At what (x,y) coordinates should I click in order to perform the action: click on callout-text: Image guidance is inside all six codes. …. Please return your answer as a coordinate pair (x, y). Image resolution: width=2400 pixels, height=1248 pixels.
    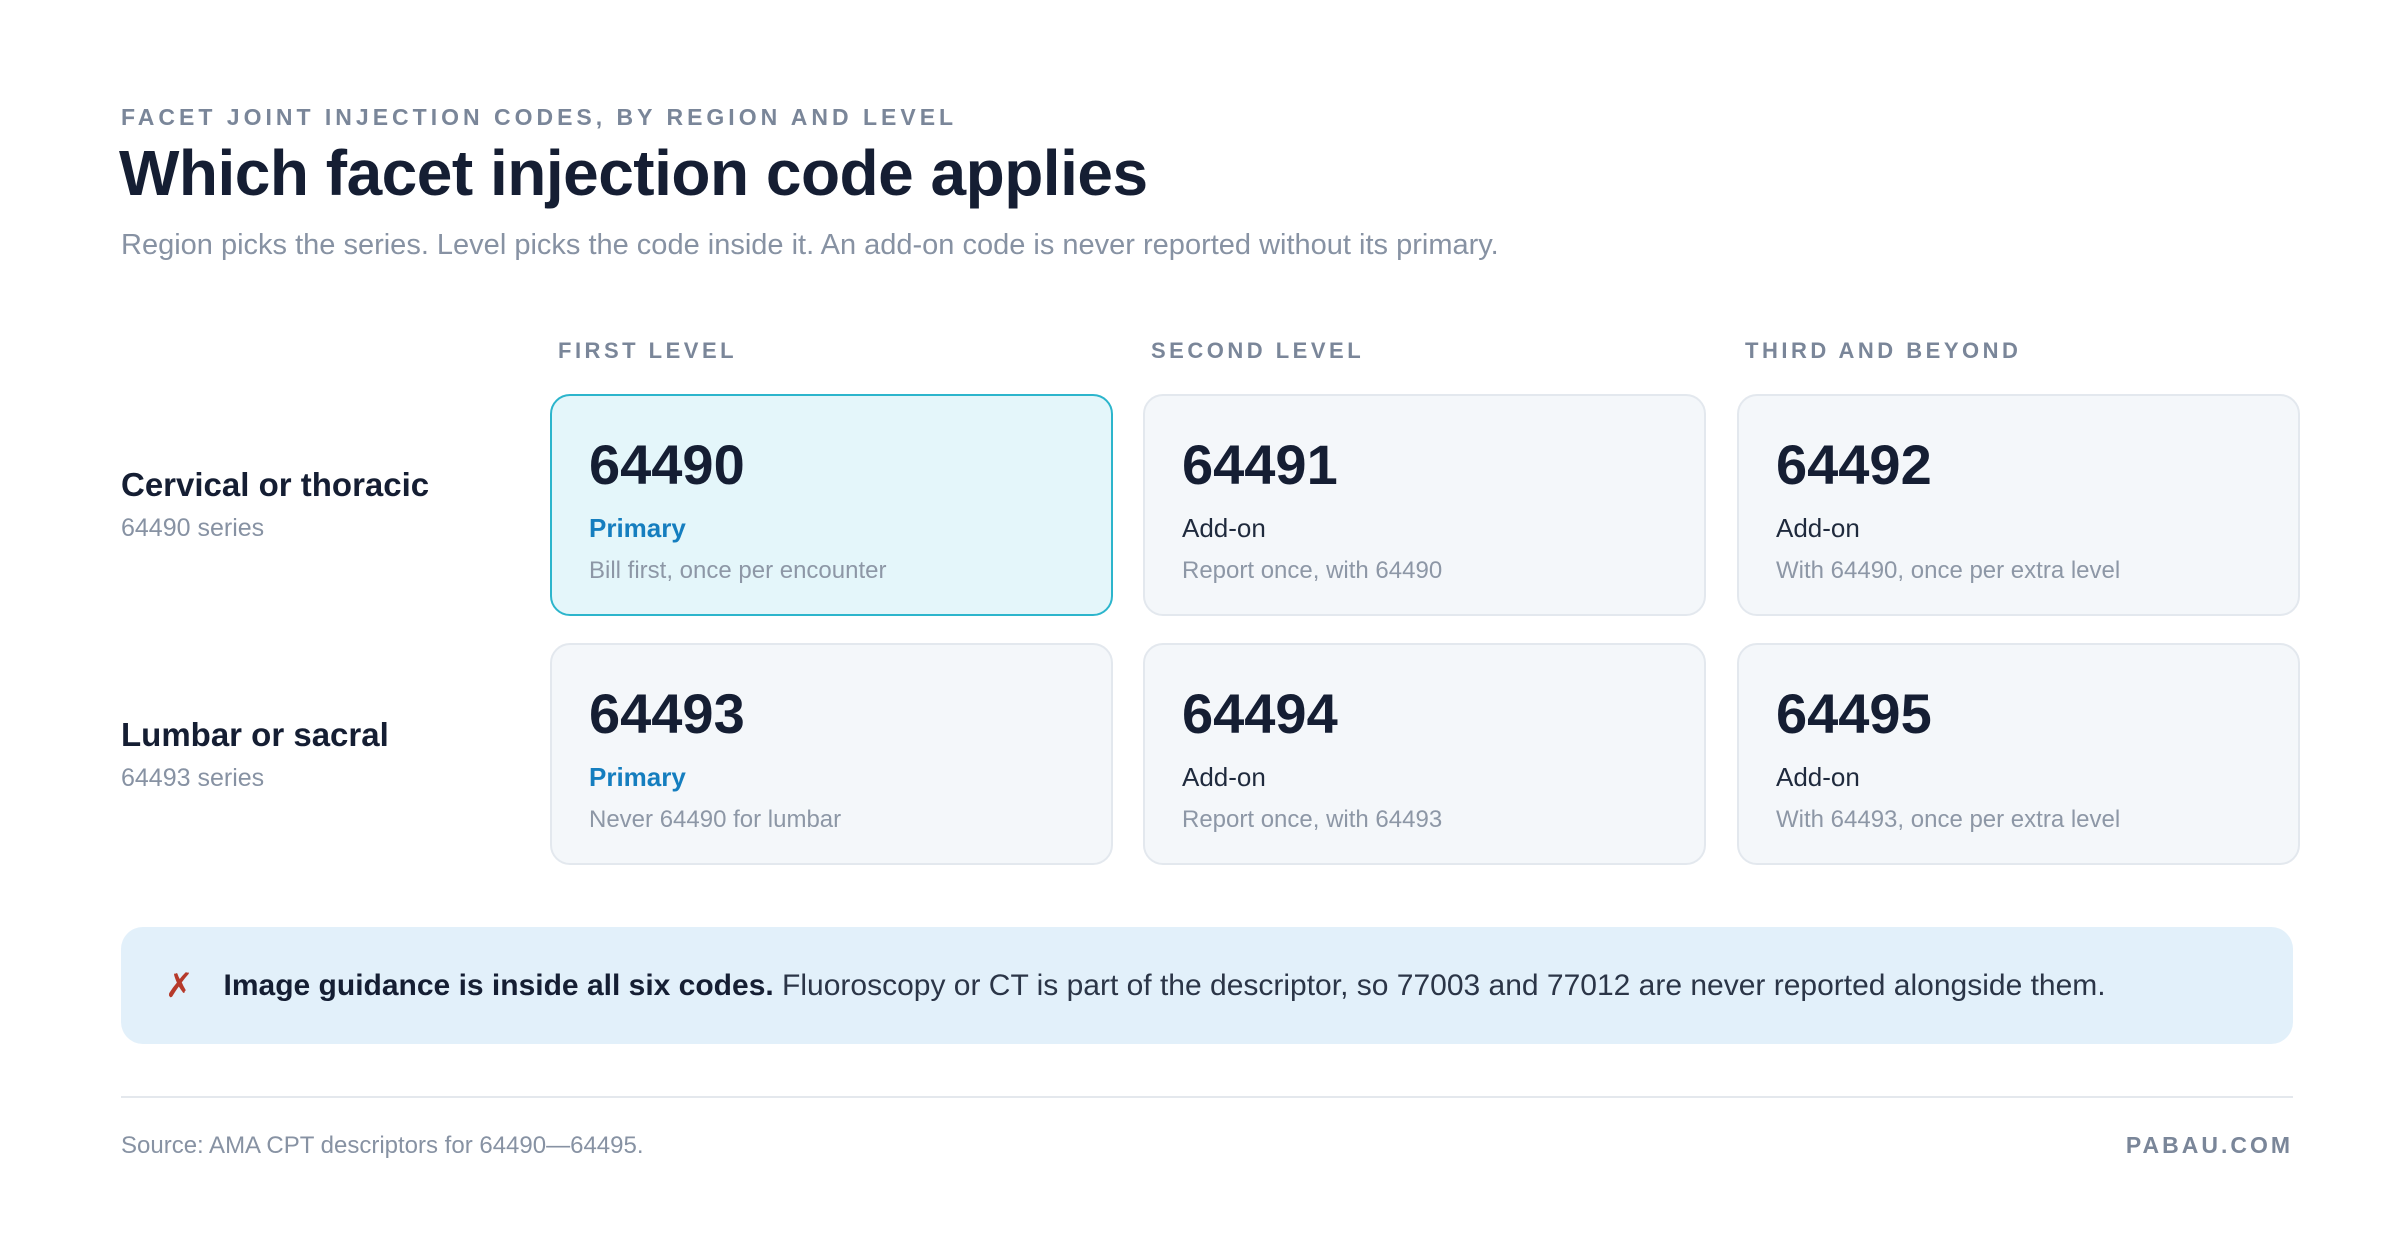
    Looking at the image, I should click on (1165, 986).